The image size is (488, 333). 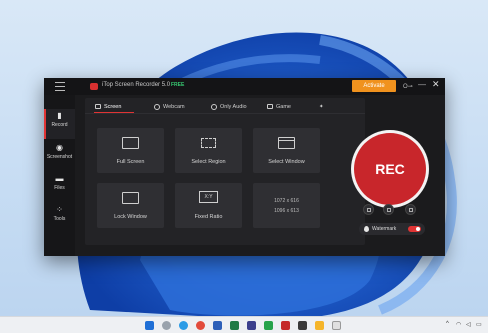 I want to click on resolution-item: 1096 x 613, so click(x=286, y=211).